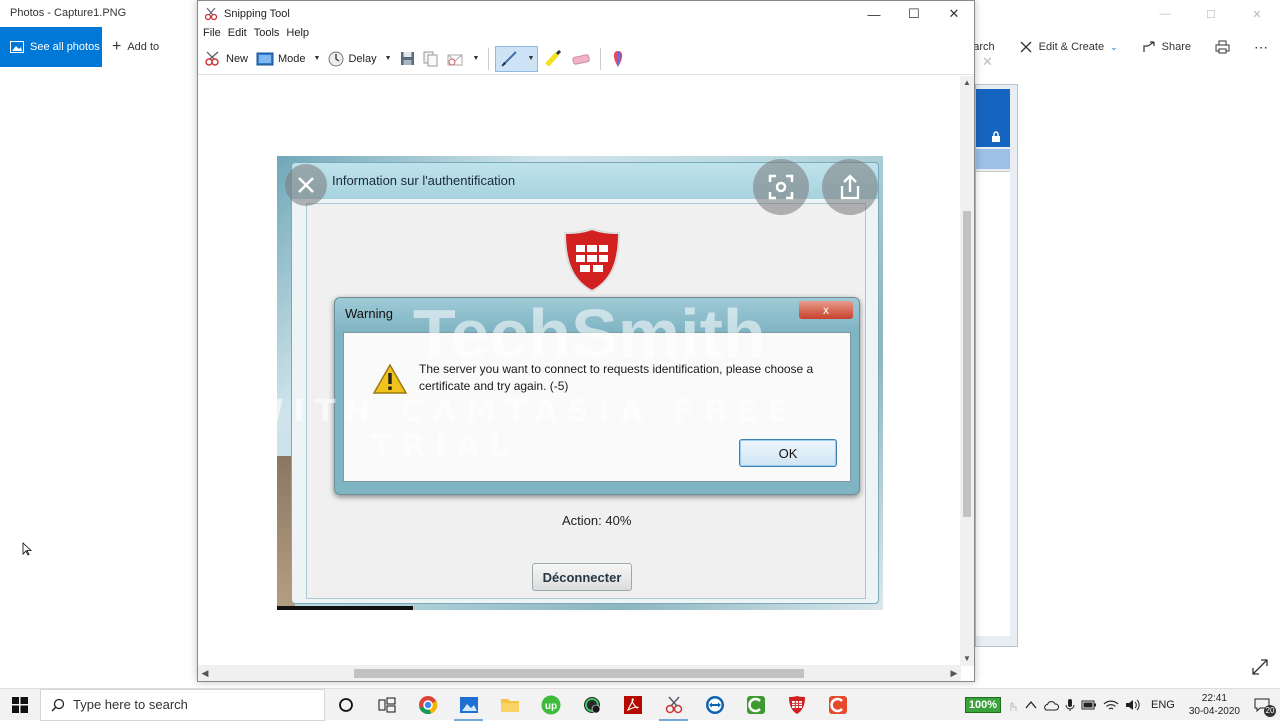 This screenshot has height=721, width=1280. Describe the element at coordinates (135, 47) in the screenshot. I see `add-to-button: + Add to` at that location.